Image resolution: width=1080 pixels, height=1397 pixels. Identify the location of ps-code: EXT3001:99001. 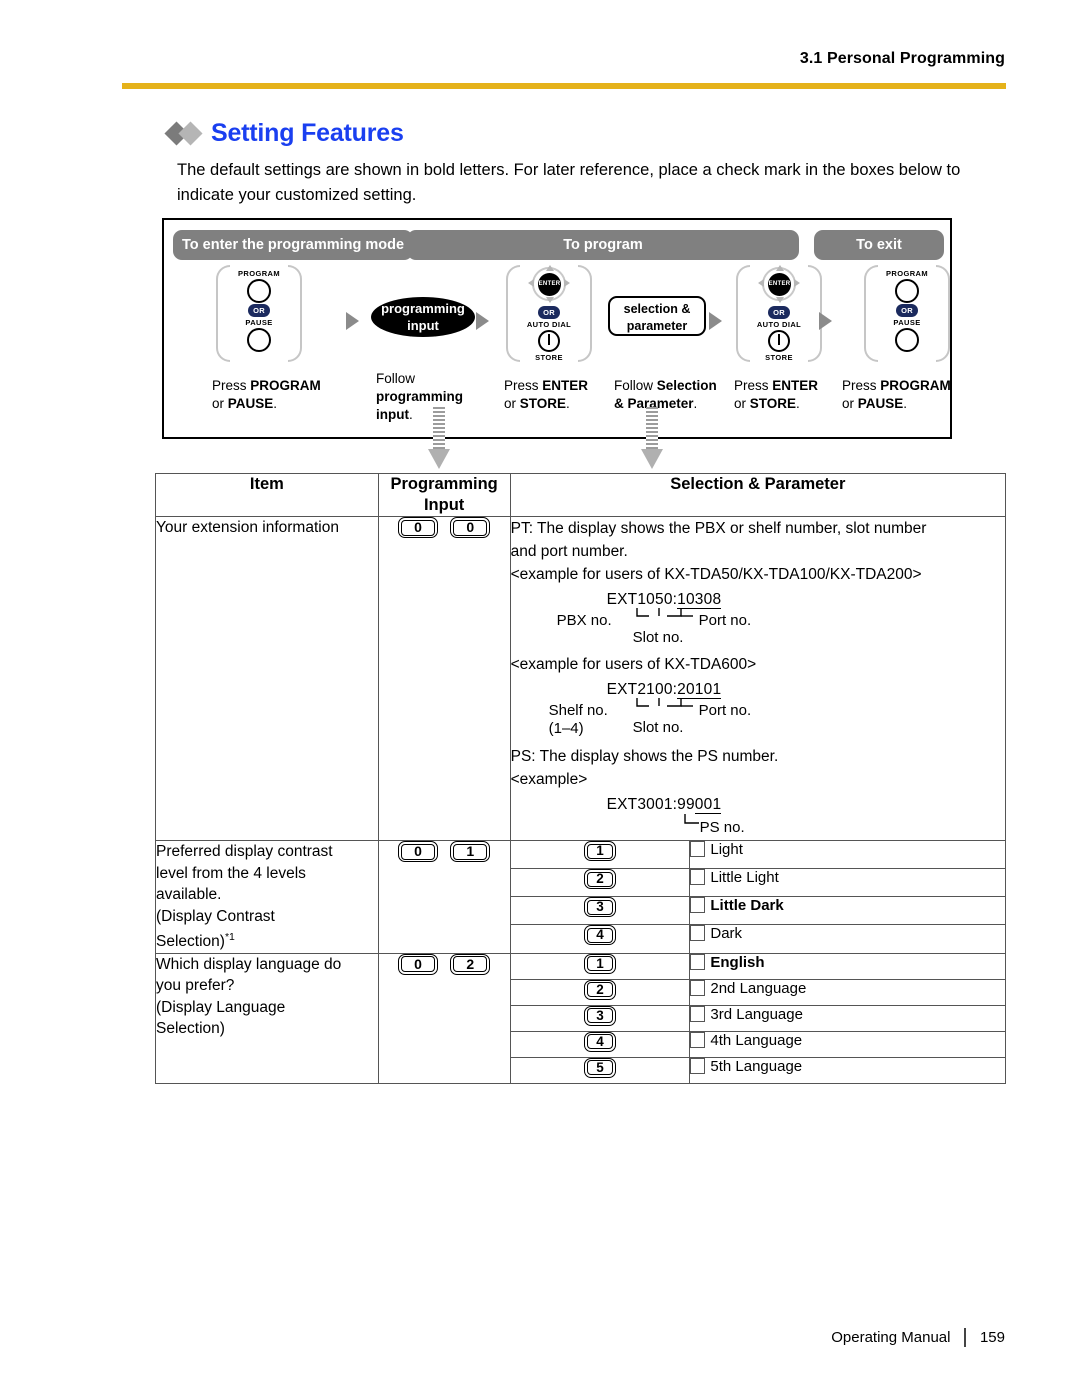
(806, 804).